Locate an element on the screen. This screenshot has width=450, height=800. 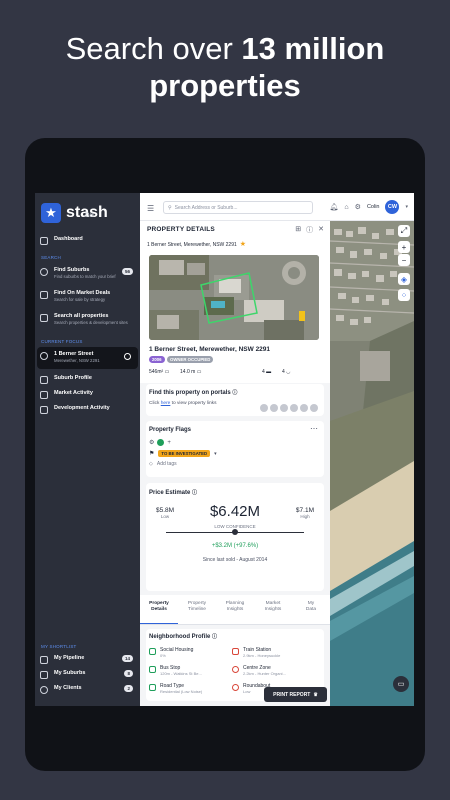
sidebar-item-suburb-profile: Suburb Profile is located at coordinates (88, 379).